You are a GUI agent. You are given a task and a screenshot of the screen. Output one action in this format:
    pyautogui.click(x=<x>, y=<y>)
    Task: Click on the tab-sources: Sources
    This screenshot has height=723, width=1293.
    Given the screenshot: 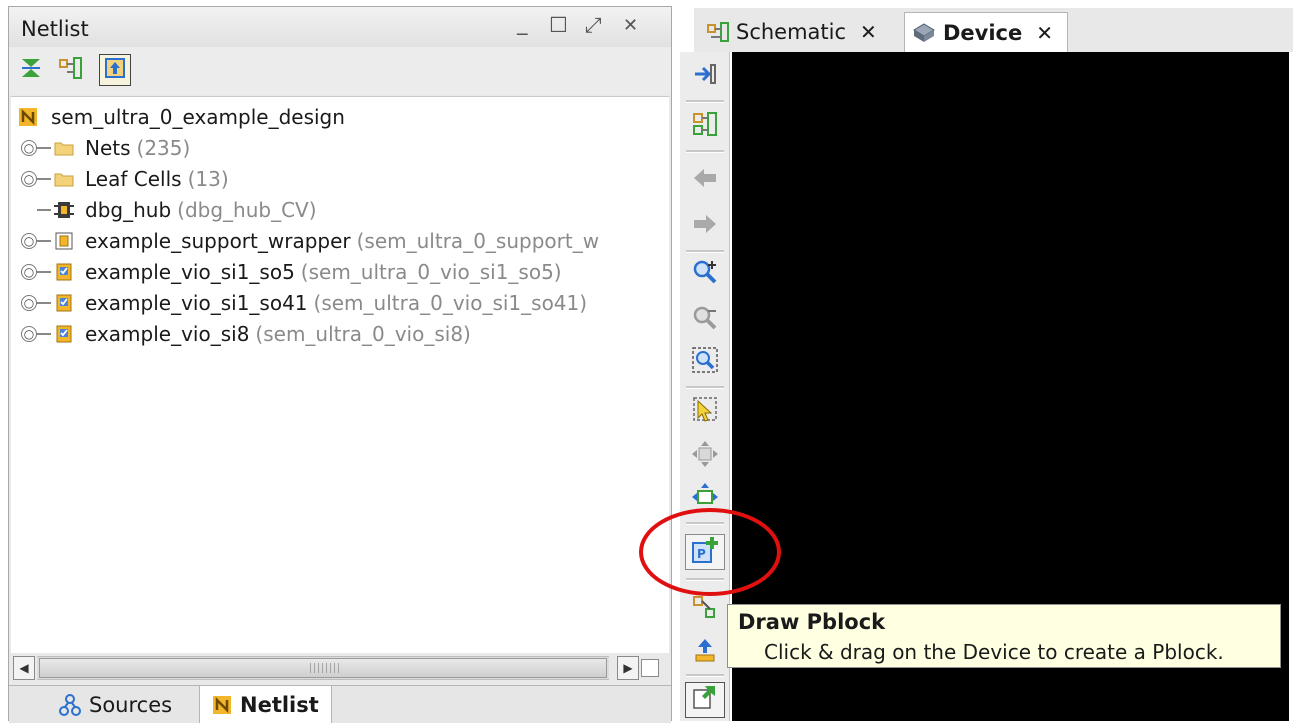 What is the action you would take?
    pyautogui.click(x=115, y=704)
    